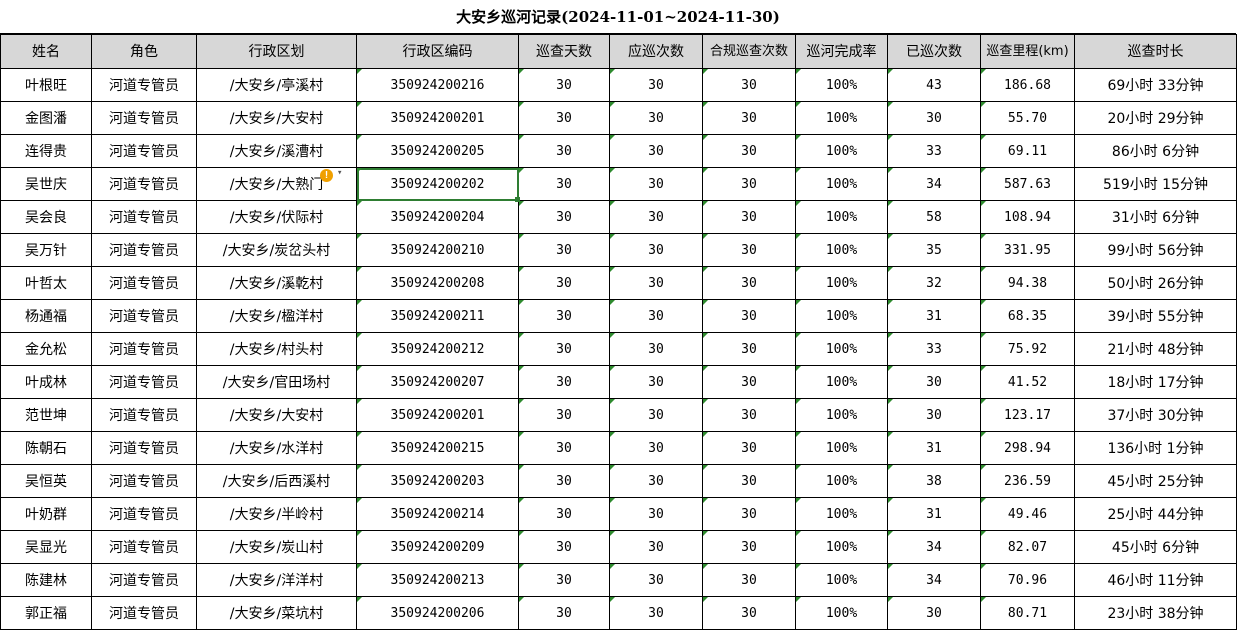 The width and height of the screenshot is (1246, 633). Describe the element at coordinates (1027, 283) in the screenshot. I see `cell-col-mileage: 94.38` at that location.